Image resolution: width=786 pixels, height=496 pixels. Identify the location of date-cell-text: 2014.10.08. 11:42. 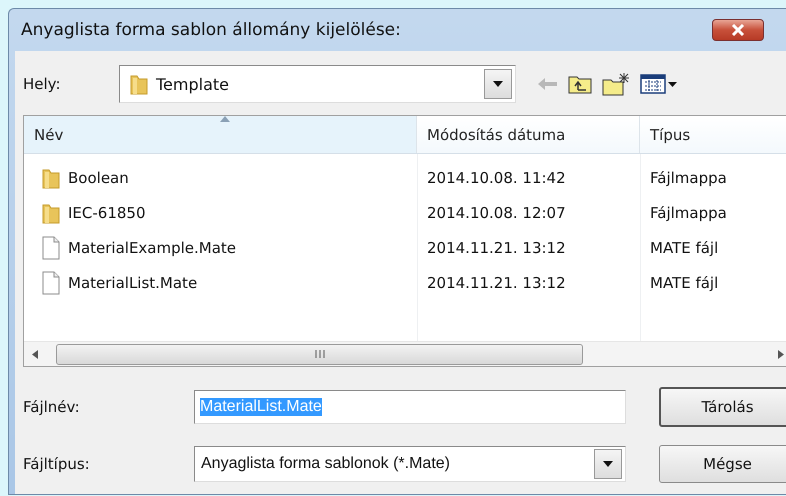
(496, 178).